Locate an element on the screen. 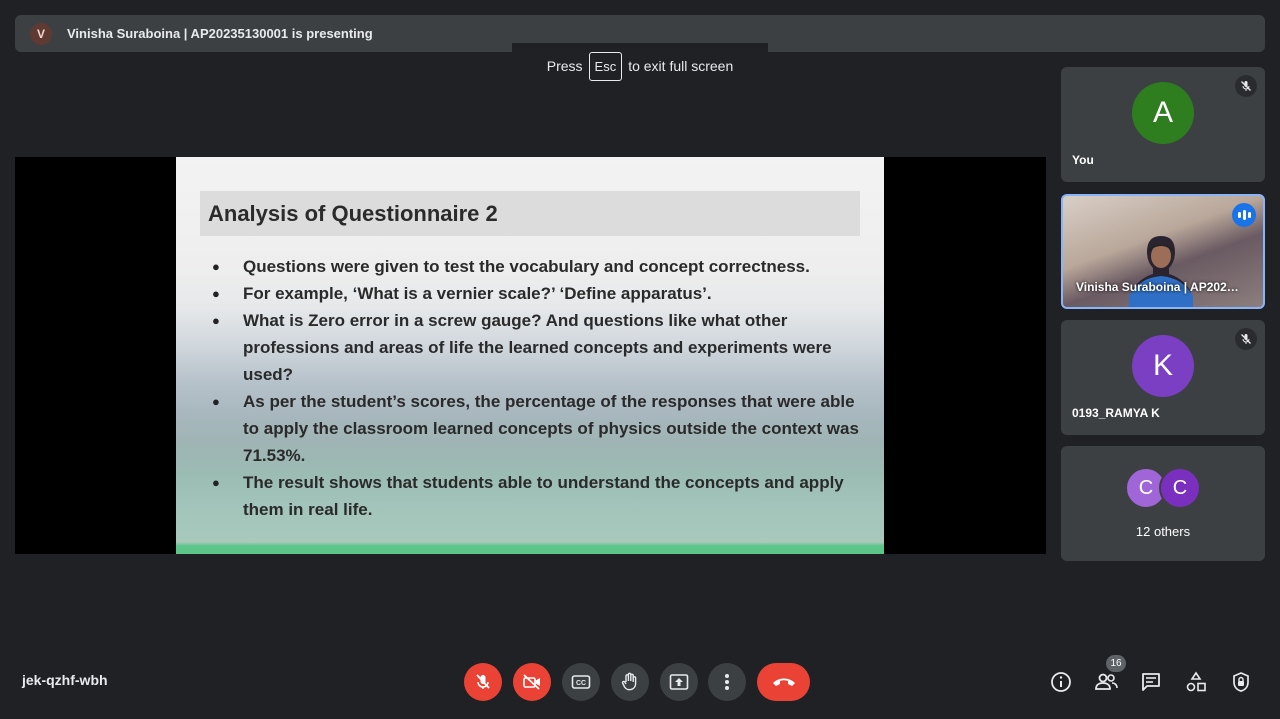  slide-title: Analysis of Questionnaire 2 is located at coordinates (353, 213).